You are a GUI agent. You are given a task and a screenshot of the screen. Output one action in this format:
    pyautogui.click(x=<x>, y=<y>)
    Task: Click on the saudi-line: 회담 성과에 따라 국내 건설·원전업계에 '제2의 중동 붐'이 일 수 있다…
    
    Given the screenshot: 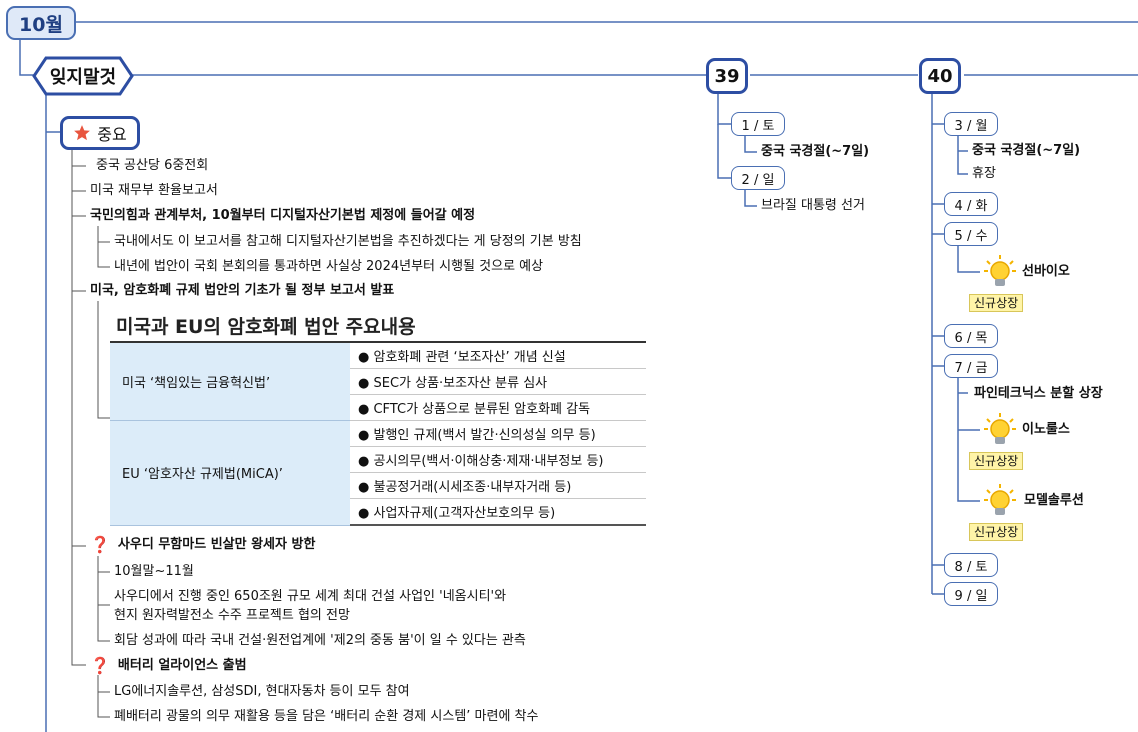 What is the action you would take?
    pyautogui.click(x=320, y=640)
    